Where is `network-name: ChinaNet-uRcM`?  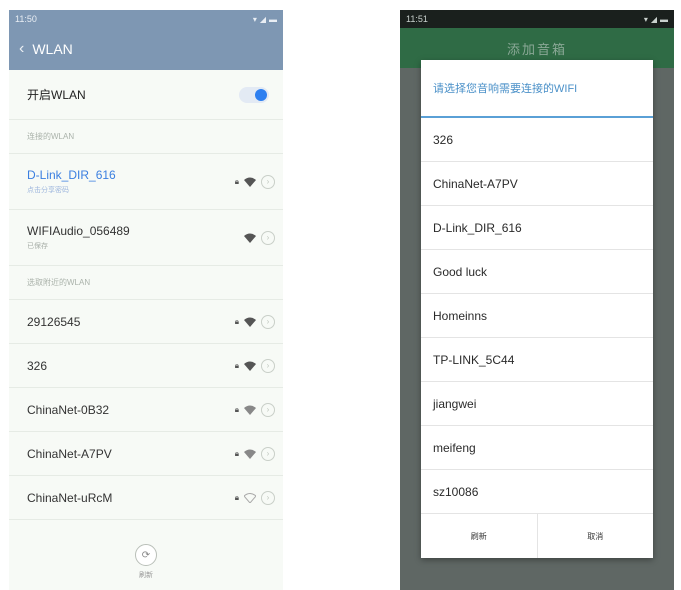 network-name: ChinaNet-uRcM is located at coordinates (70, 497).